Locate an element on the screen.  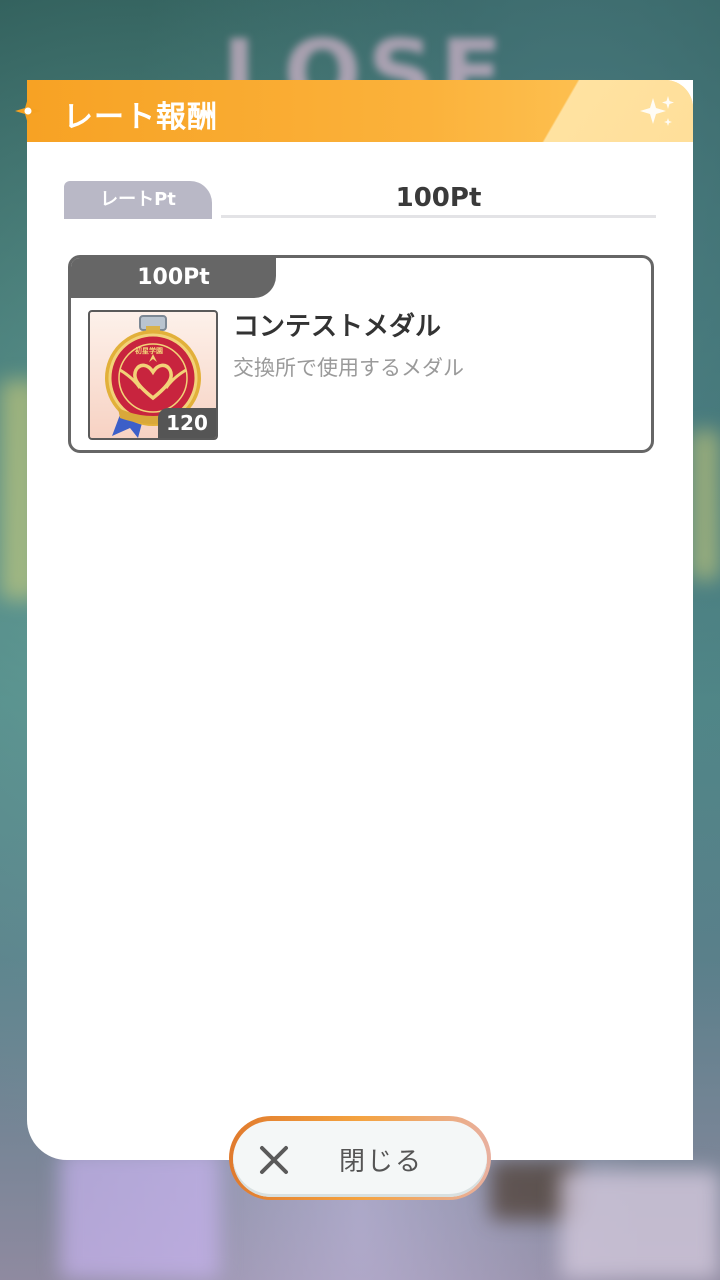
close-button-face: 閉じる is located at coordinates (360, 1159).